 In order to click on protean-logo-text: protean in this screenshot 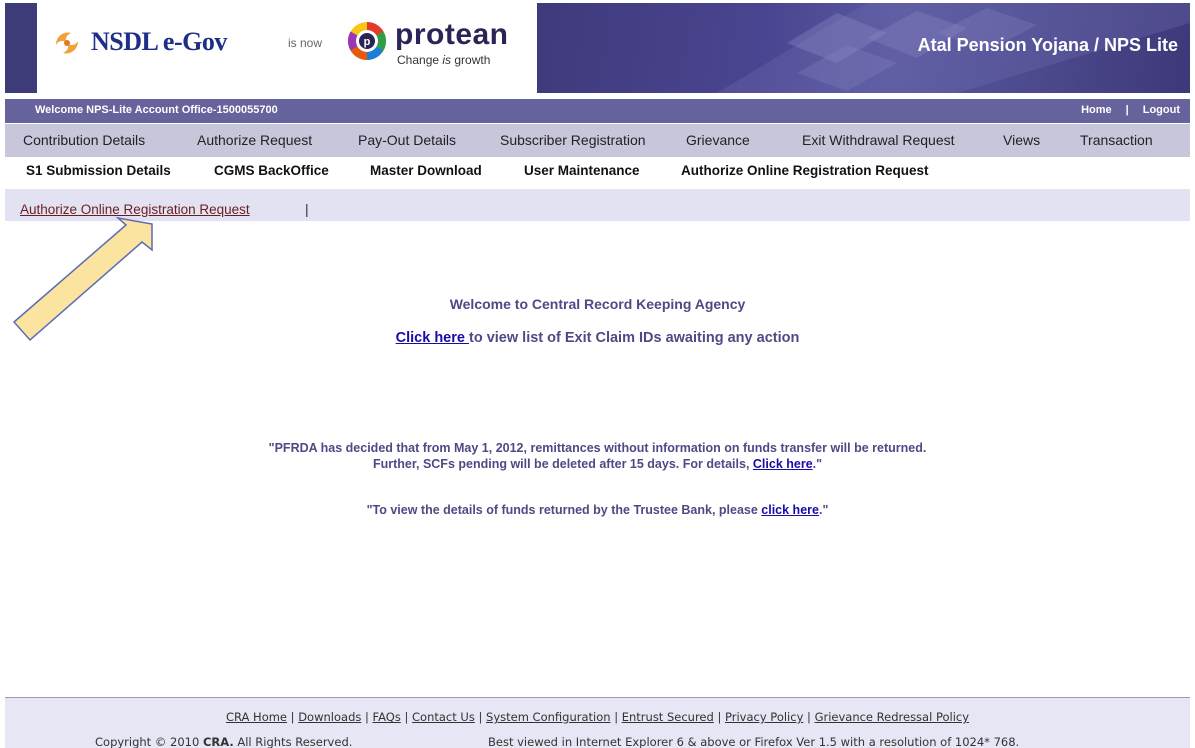, I will do `click(452, 34)`.